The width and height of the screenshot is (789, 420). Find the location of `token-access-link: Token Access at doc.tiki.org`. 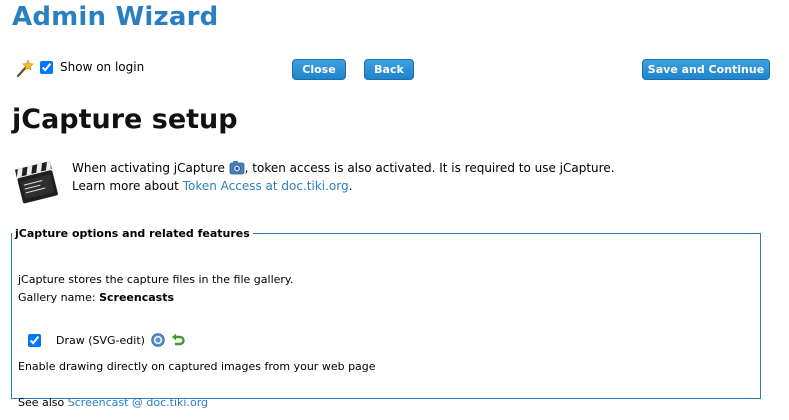

token-access-link: Token Access at doc.tiki.org is located at coordinates (266, 186).